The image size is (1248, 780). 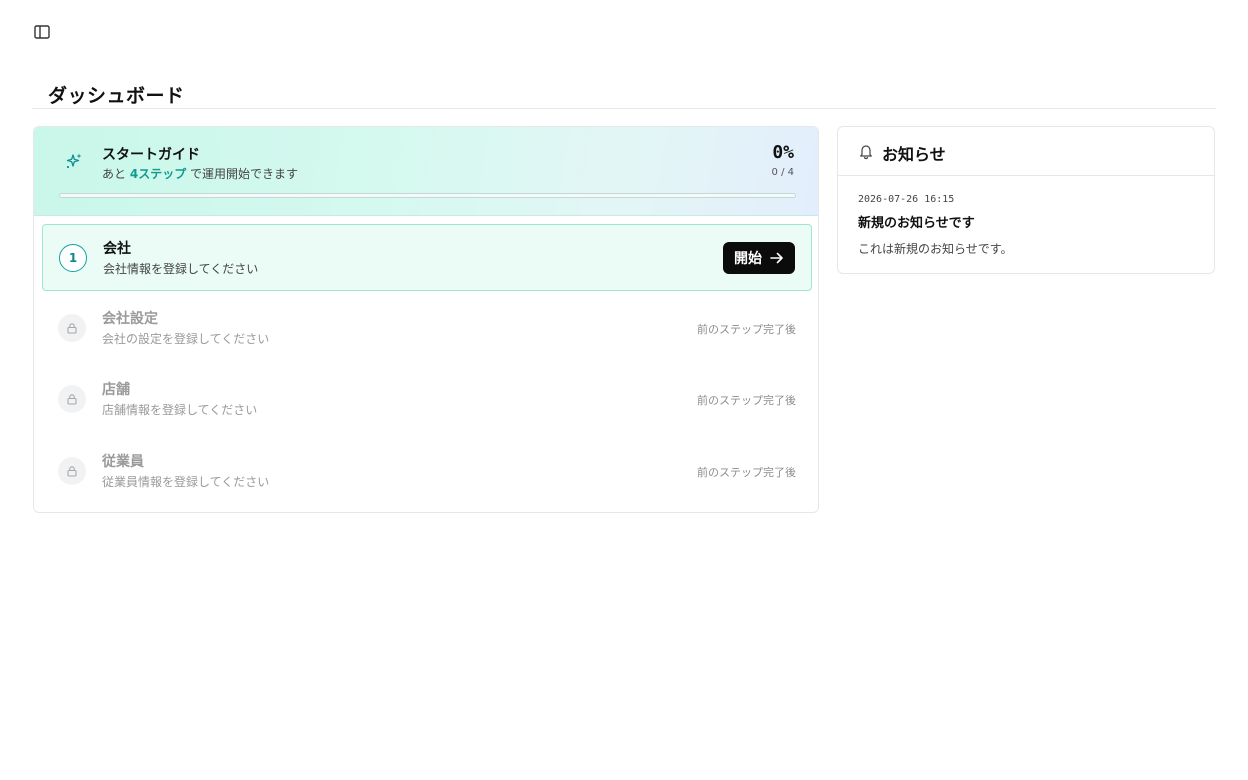 What do you see at coordinates (776, 258) in the screenshot?
I see `arrow-right-icon` at bounding box center [776, 258].